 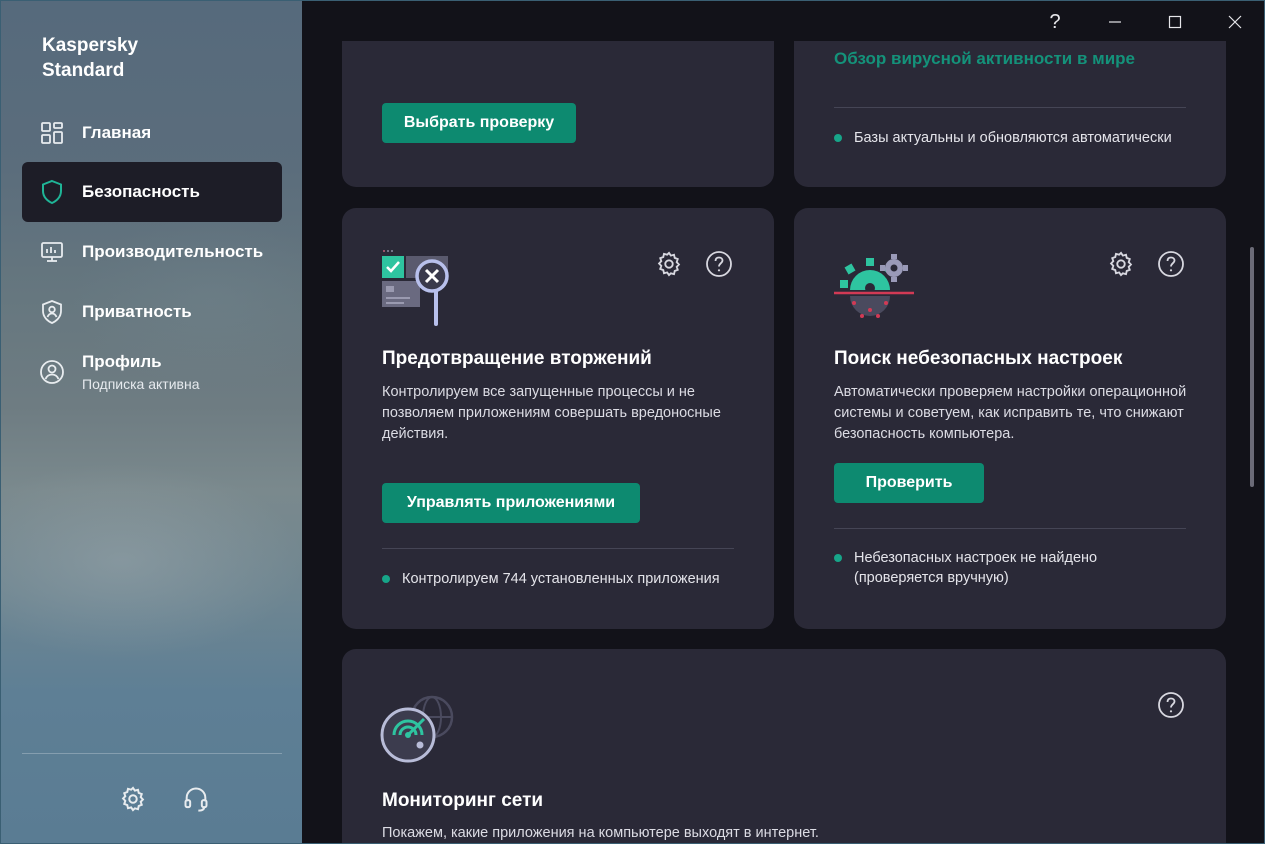 I want to click on scan-card: Выбрать проверку, so click(x=558, y=114).